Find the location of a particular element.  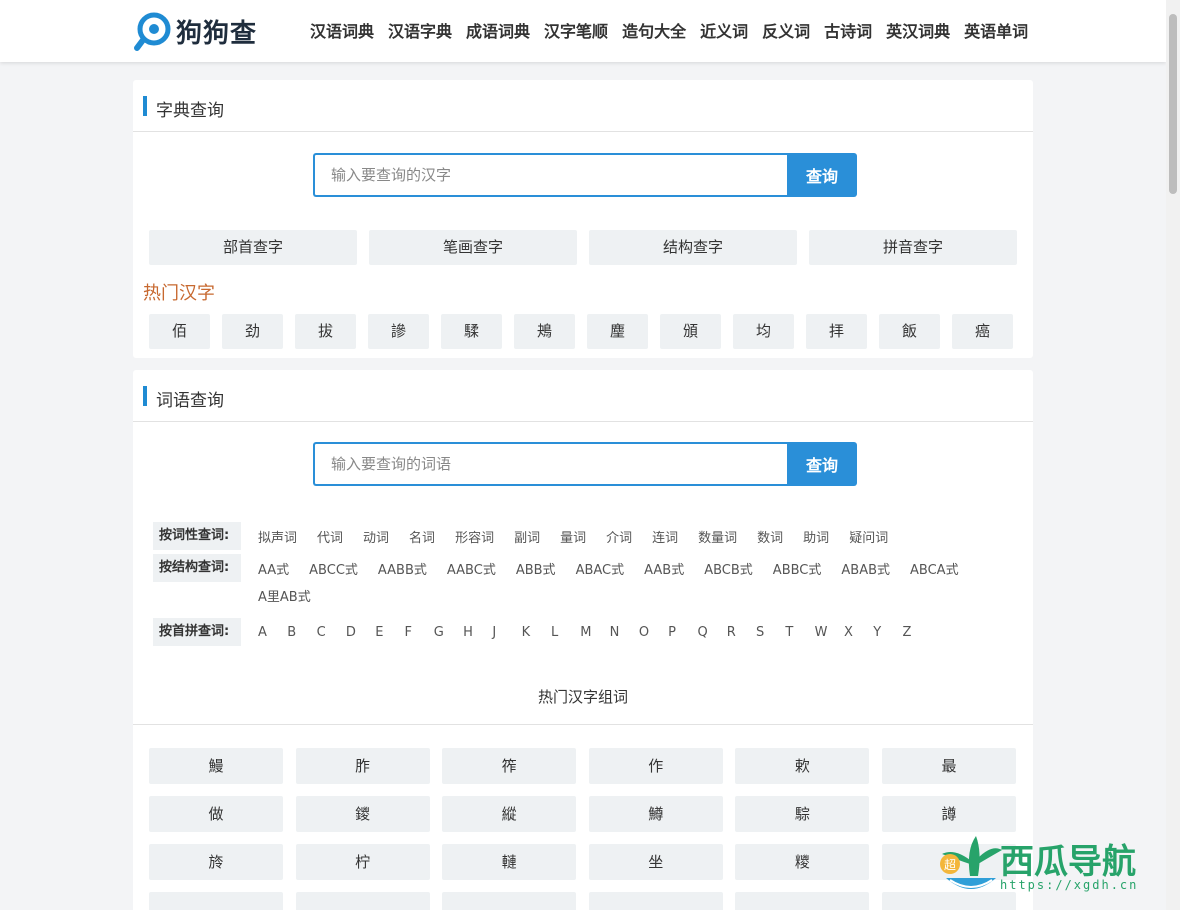

nav-item-fanyici: 反义词 is located at coordinates (786, 30).